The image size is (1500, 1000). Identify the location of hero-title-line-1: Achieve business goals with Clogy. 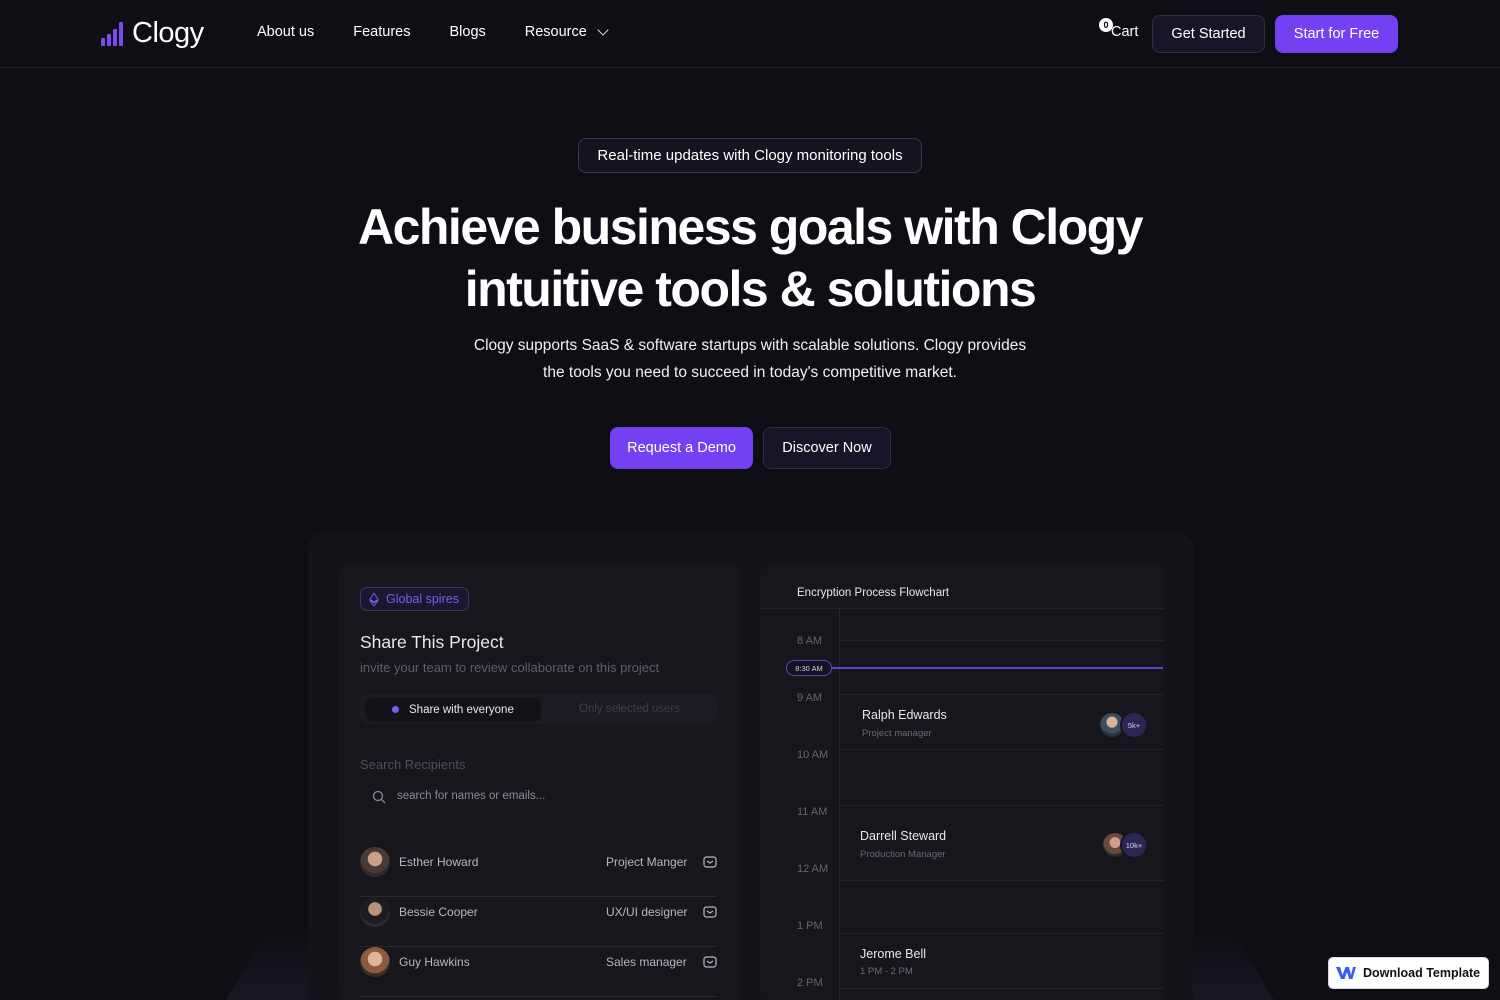
(750, 227).